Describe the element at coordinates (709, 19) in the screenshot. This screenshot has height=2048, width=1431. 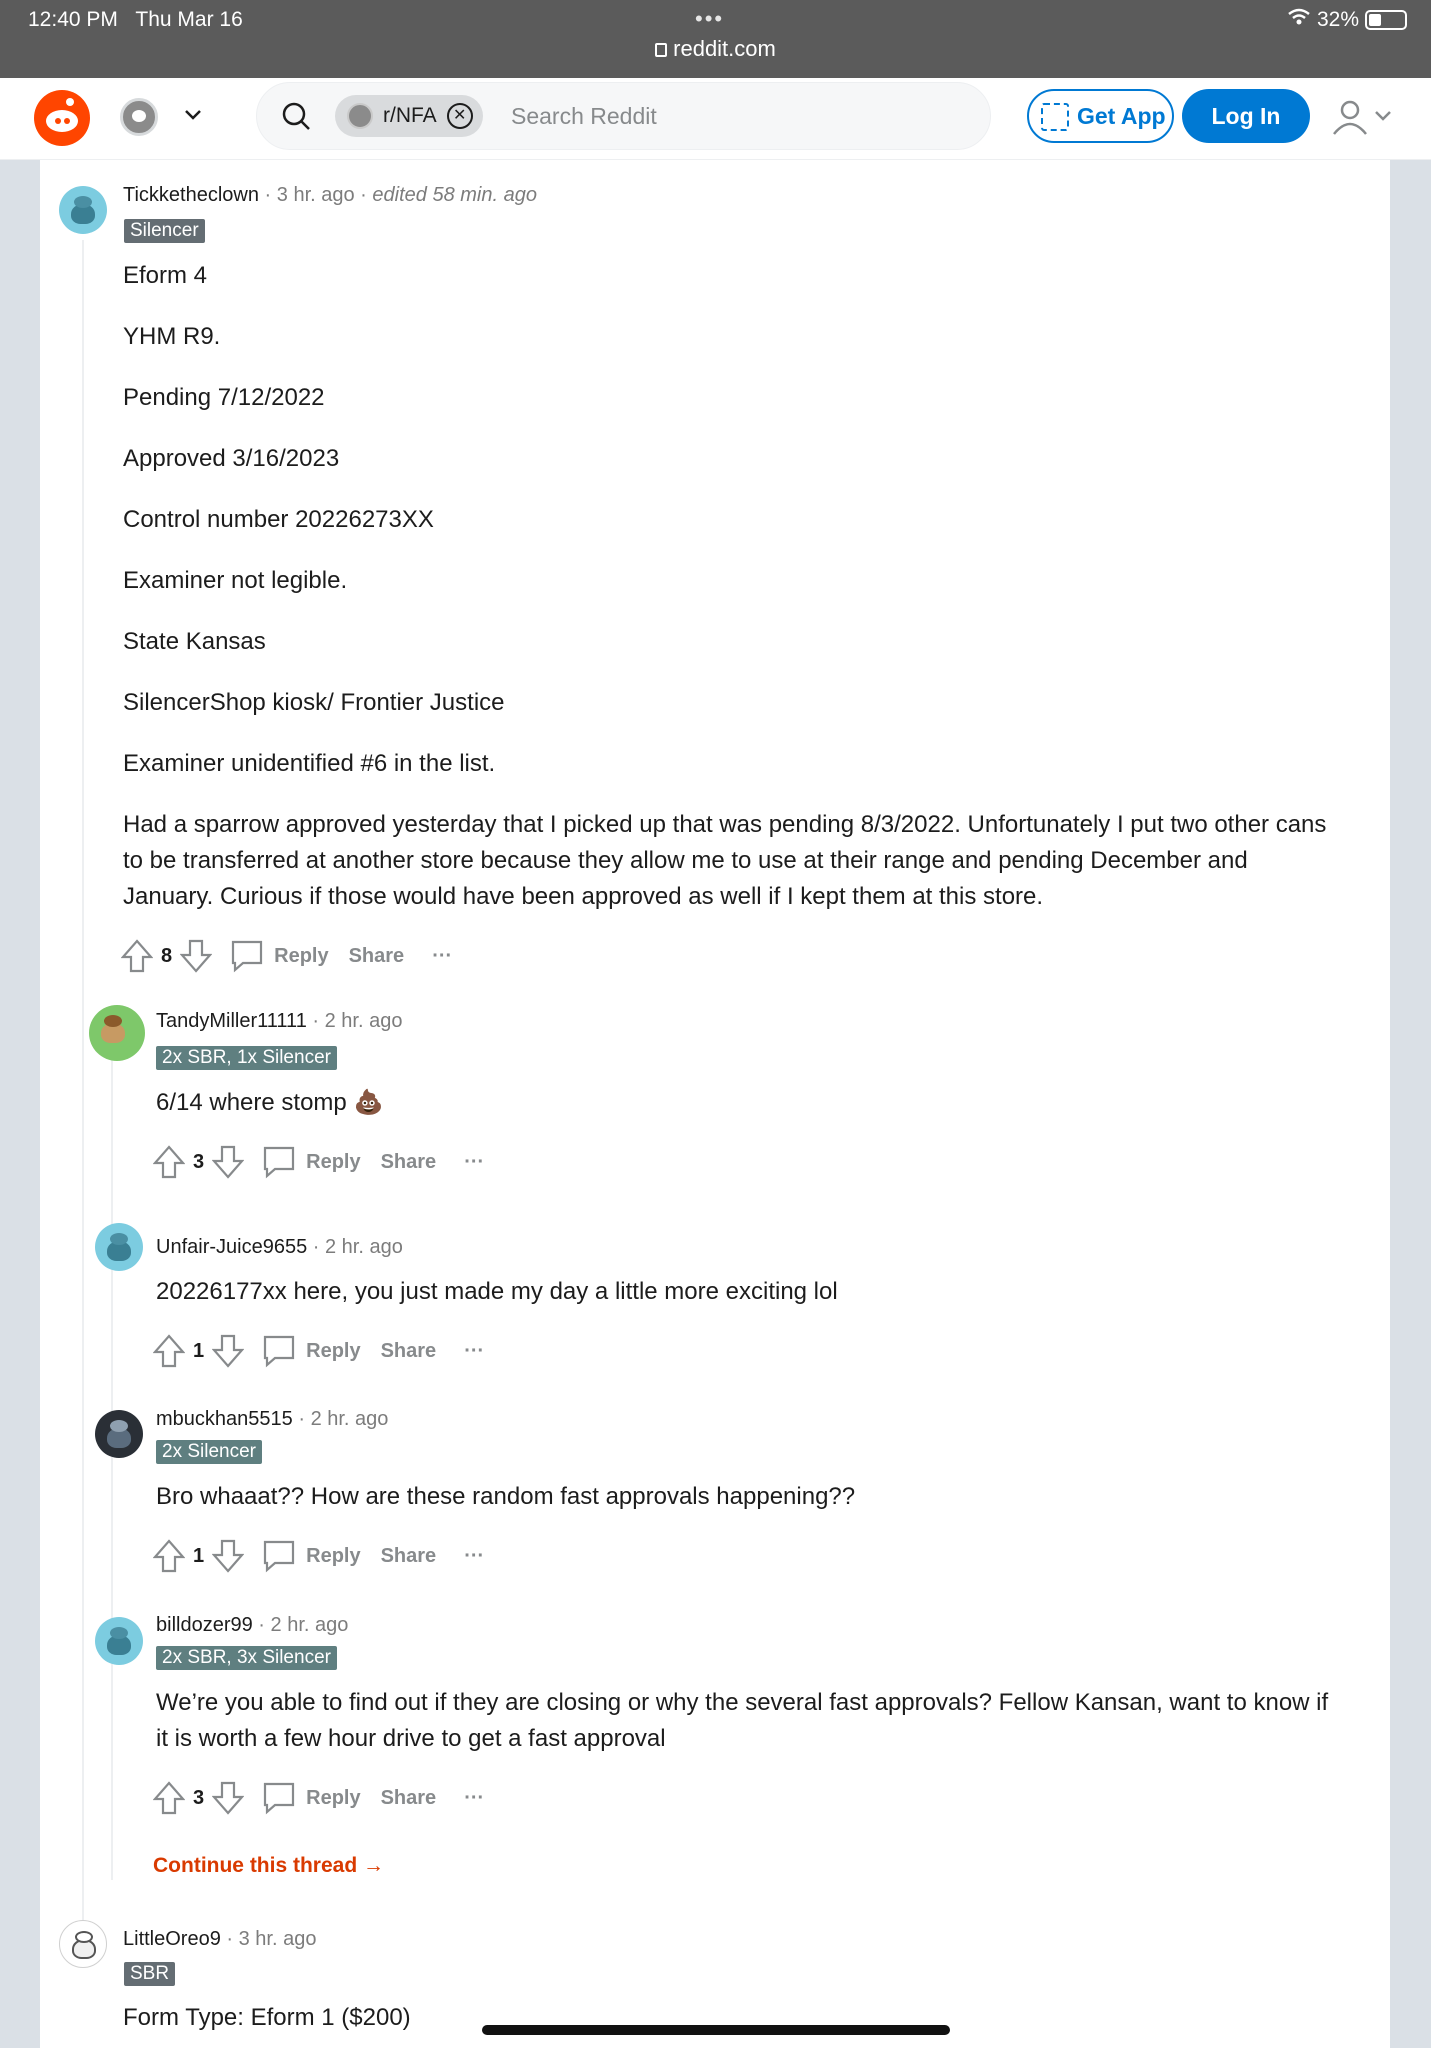
I see `multitasking-dots-icon: •••` at that location.